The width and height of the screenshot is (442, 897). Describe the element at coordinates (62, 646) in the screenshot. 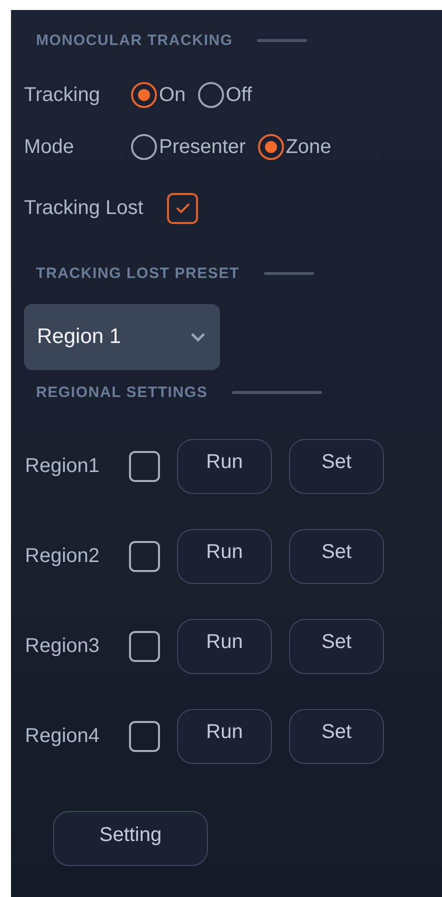

I see `region-label: Region3` at that location.